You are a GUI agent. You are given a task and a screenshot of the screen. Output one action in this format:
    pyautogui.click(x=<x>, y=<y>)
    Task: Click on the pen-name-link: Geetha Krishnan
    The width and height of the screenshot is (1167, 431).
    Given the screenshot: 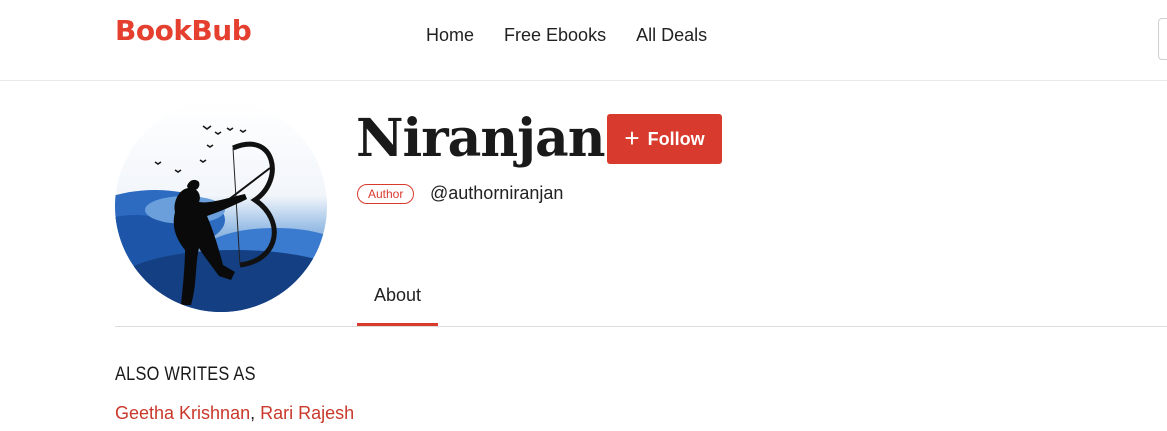 What is the action you would take?
    pyautogui.click(x=182, y=413)
    